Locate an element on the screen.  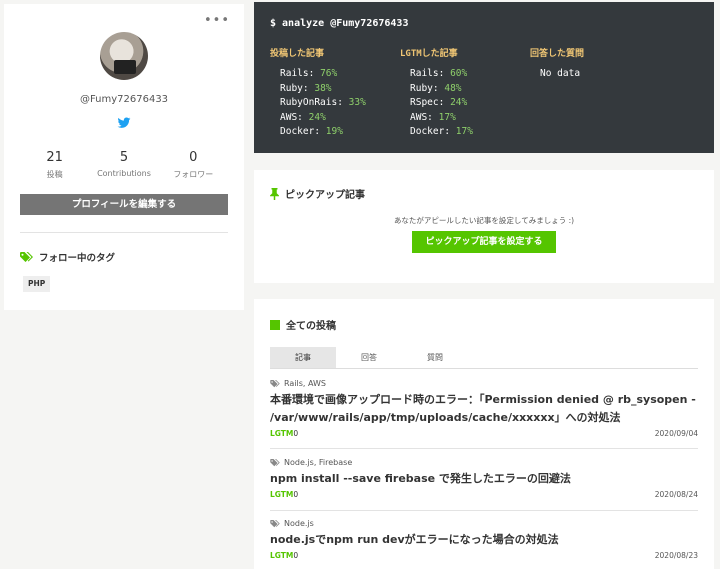
tags-heading-label: フォロー中のタグ is located at coordinates (77, 258).